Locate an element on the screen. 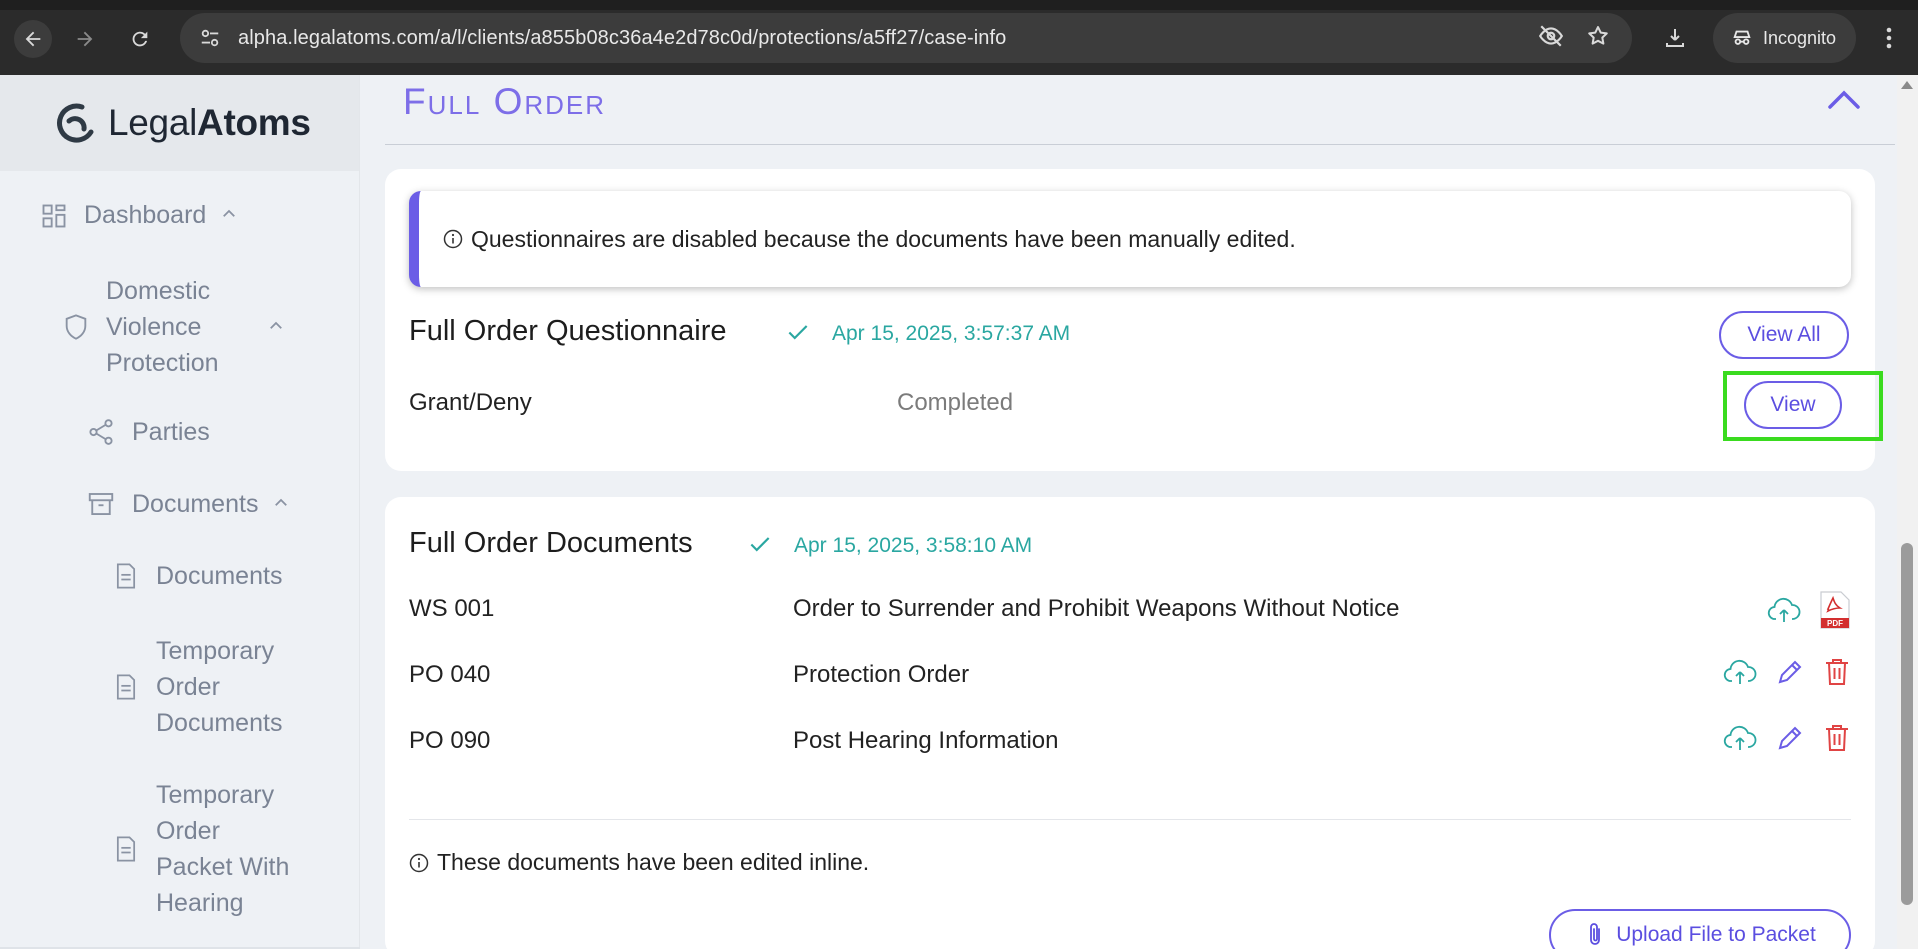  grid-icon is located at coordinates (54, 216).